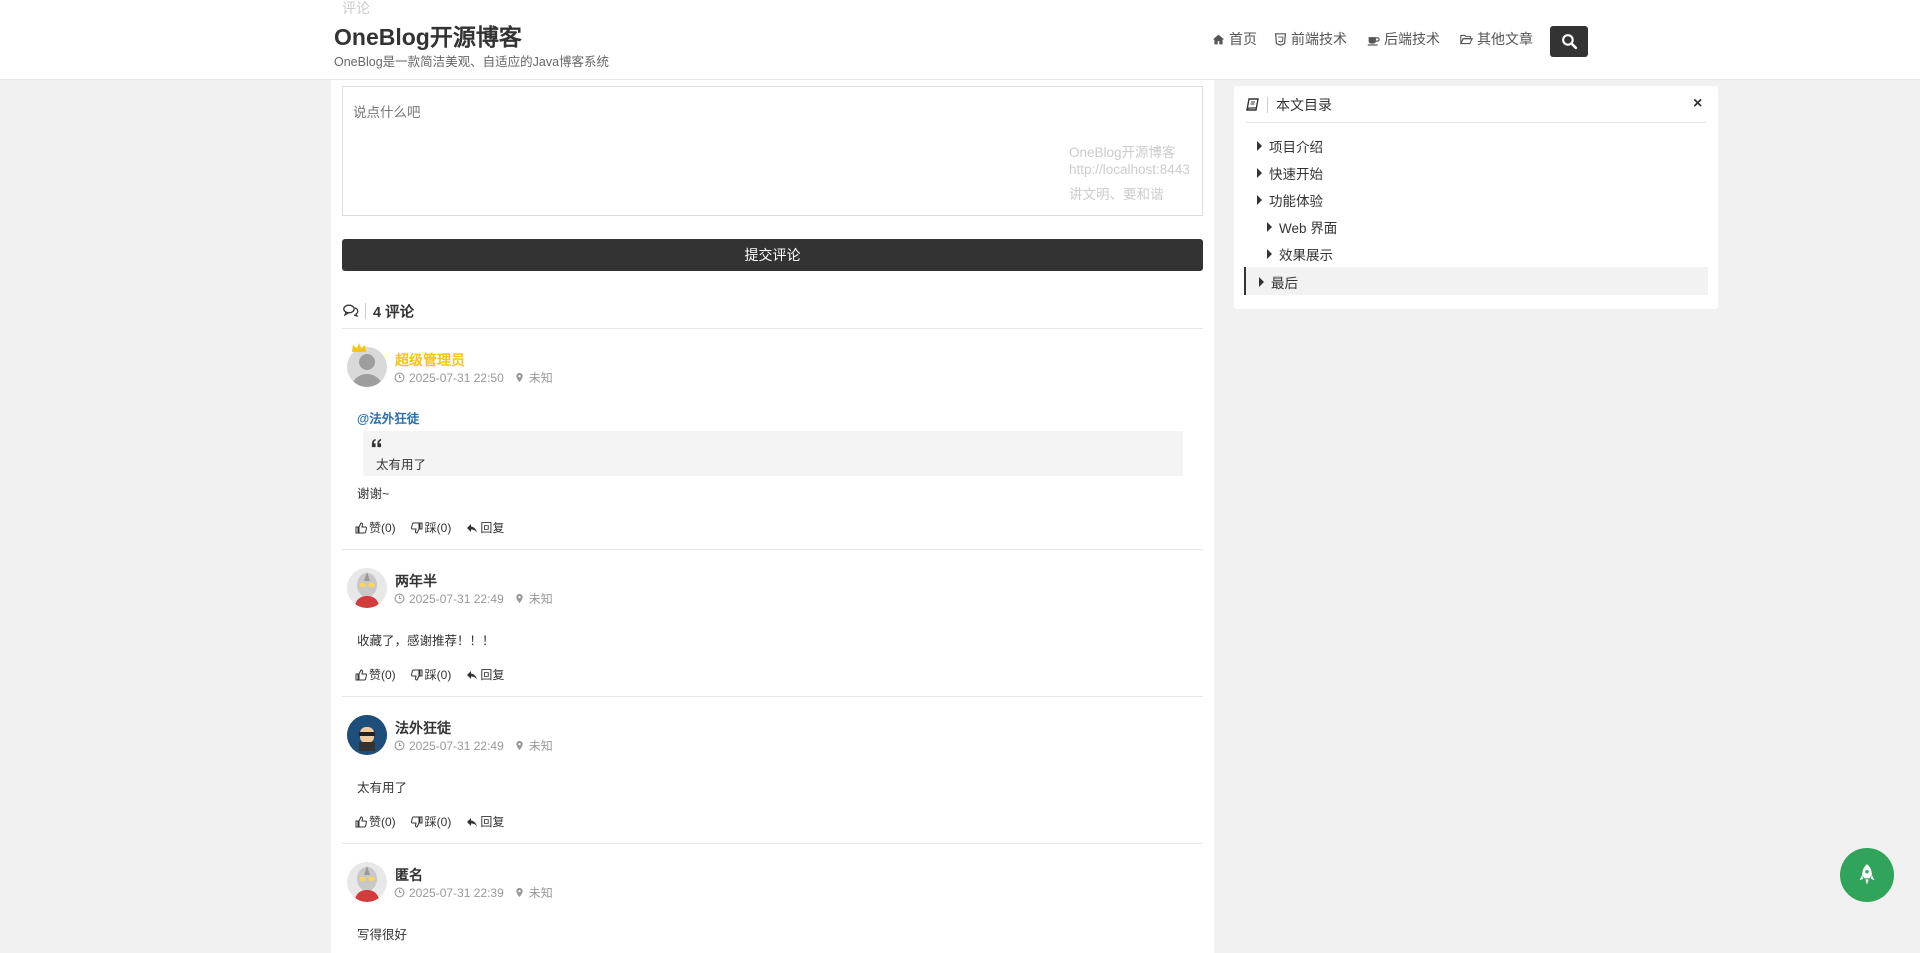 Image resolution: width=1920 pixels, height=953 pixels. What do you see at coordinates (428, 35) in the screenshot?
I see `site-title: OneBlog开源博客` at bounding box center [428, 35].